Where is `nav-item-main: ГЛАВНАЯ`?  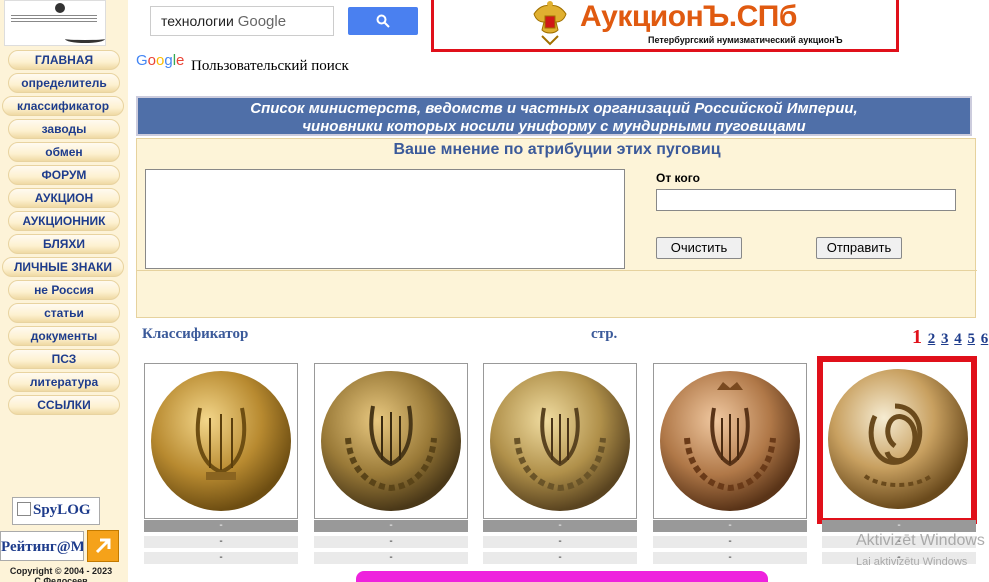
nav-item-main: ГЛАВНАЯ is located at coordinates (64, 60).